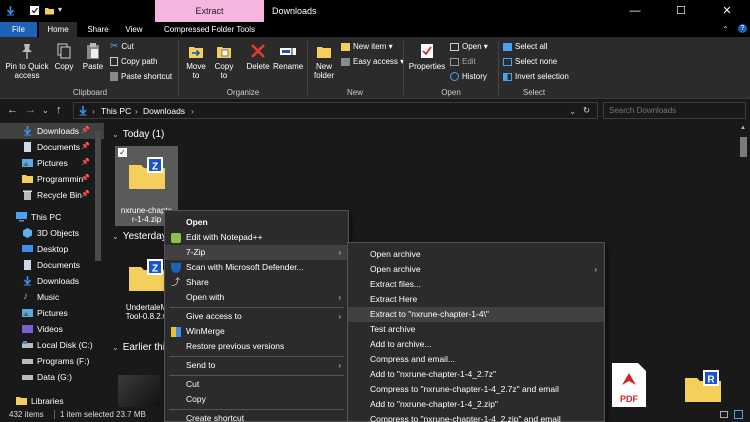  What do you see at coordinates (52, 131) in the screenshot?
I see `nav-item-downloads-quick: Downloads 📌` at bounding box center [52, 131].